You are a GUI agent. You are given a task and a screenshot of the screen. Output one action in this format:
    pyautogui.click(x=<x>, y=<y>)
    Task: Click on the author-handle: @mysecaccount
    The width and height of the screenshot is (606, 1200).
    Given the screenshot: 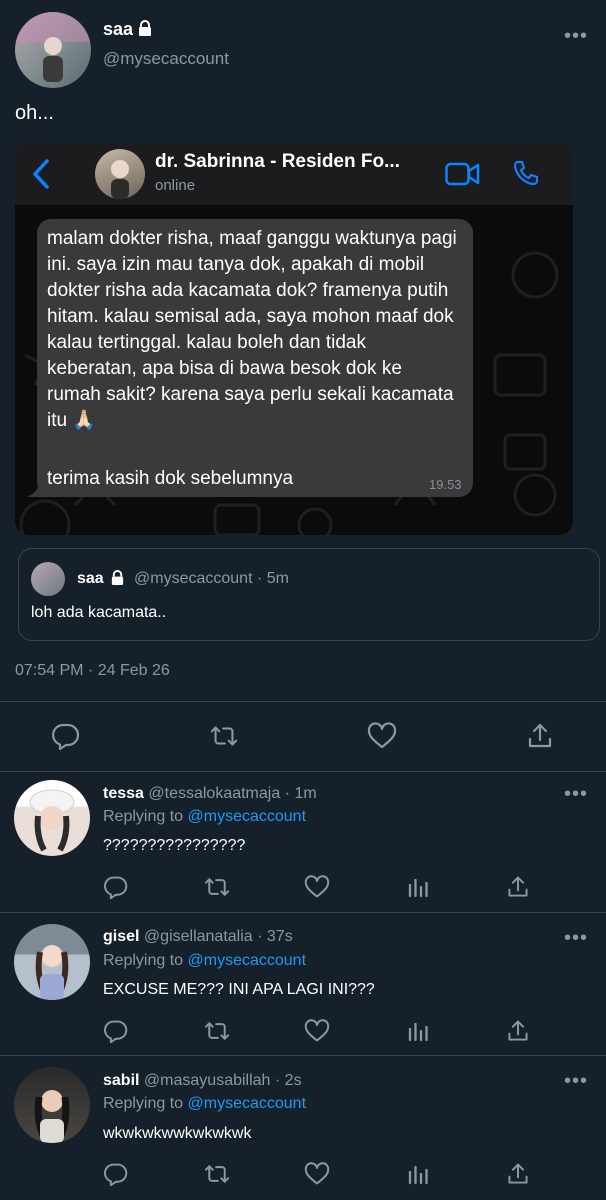 What is the action you would take?
    pyautogui.click(x=166, y=59)
    